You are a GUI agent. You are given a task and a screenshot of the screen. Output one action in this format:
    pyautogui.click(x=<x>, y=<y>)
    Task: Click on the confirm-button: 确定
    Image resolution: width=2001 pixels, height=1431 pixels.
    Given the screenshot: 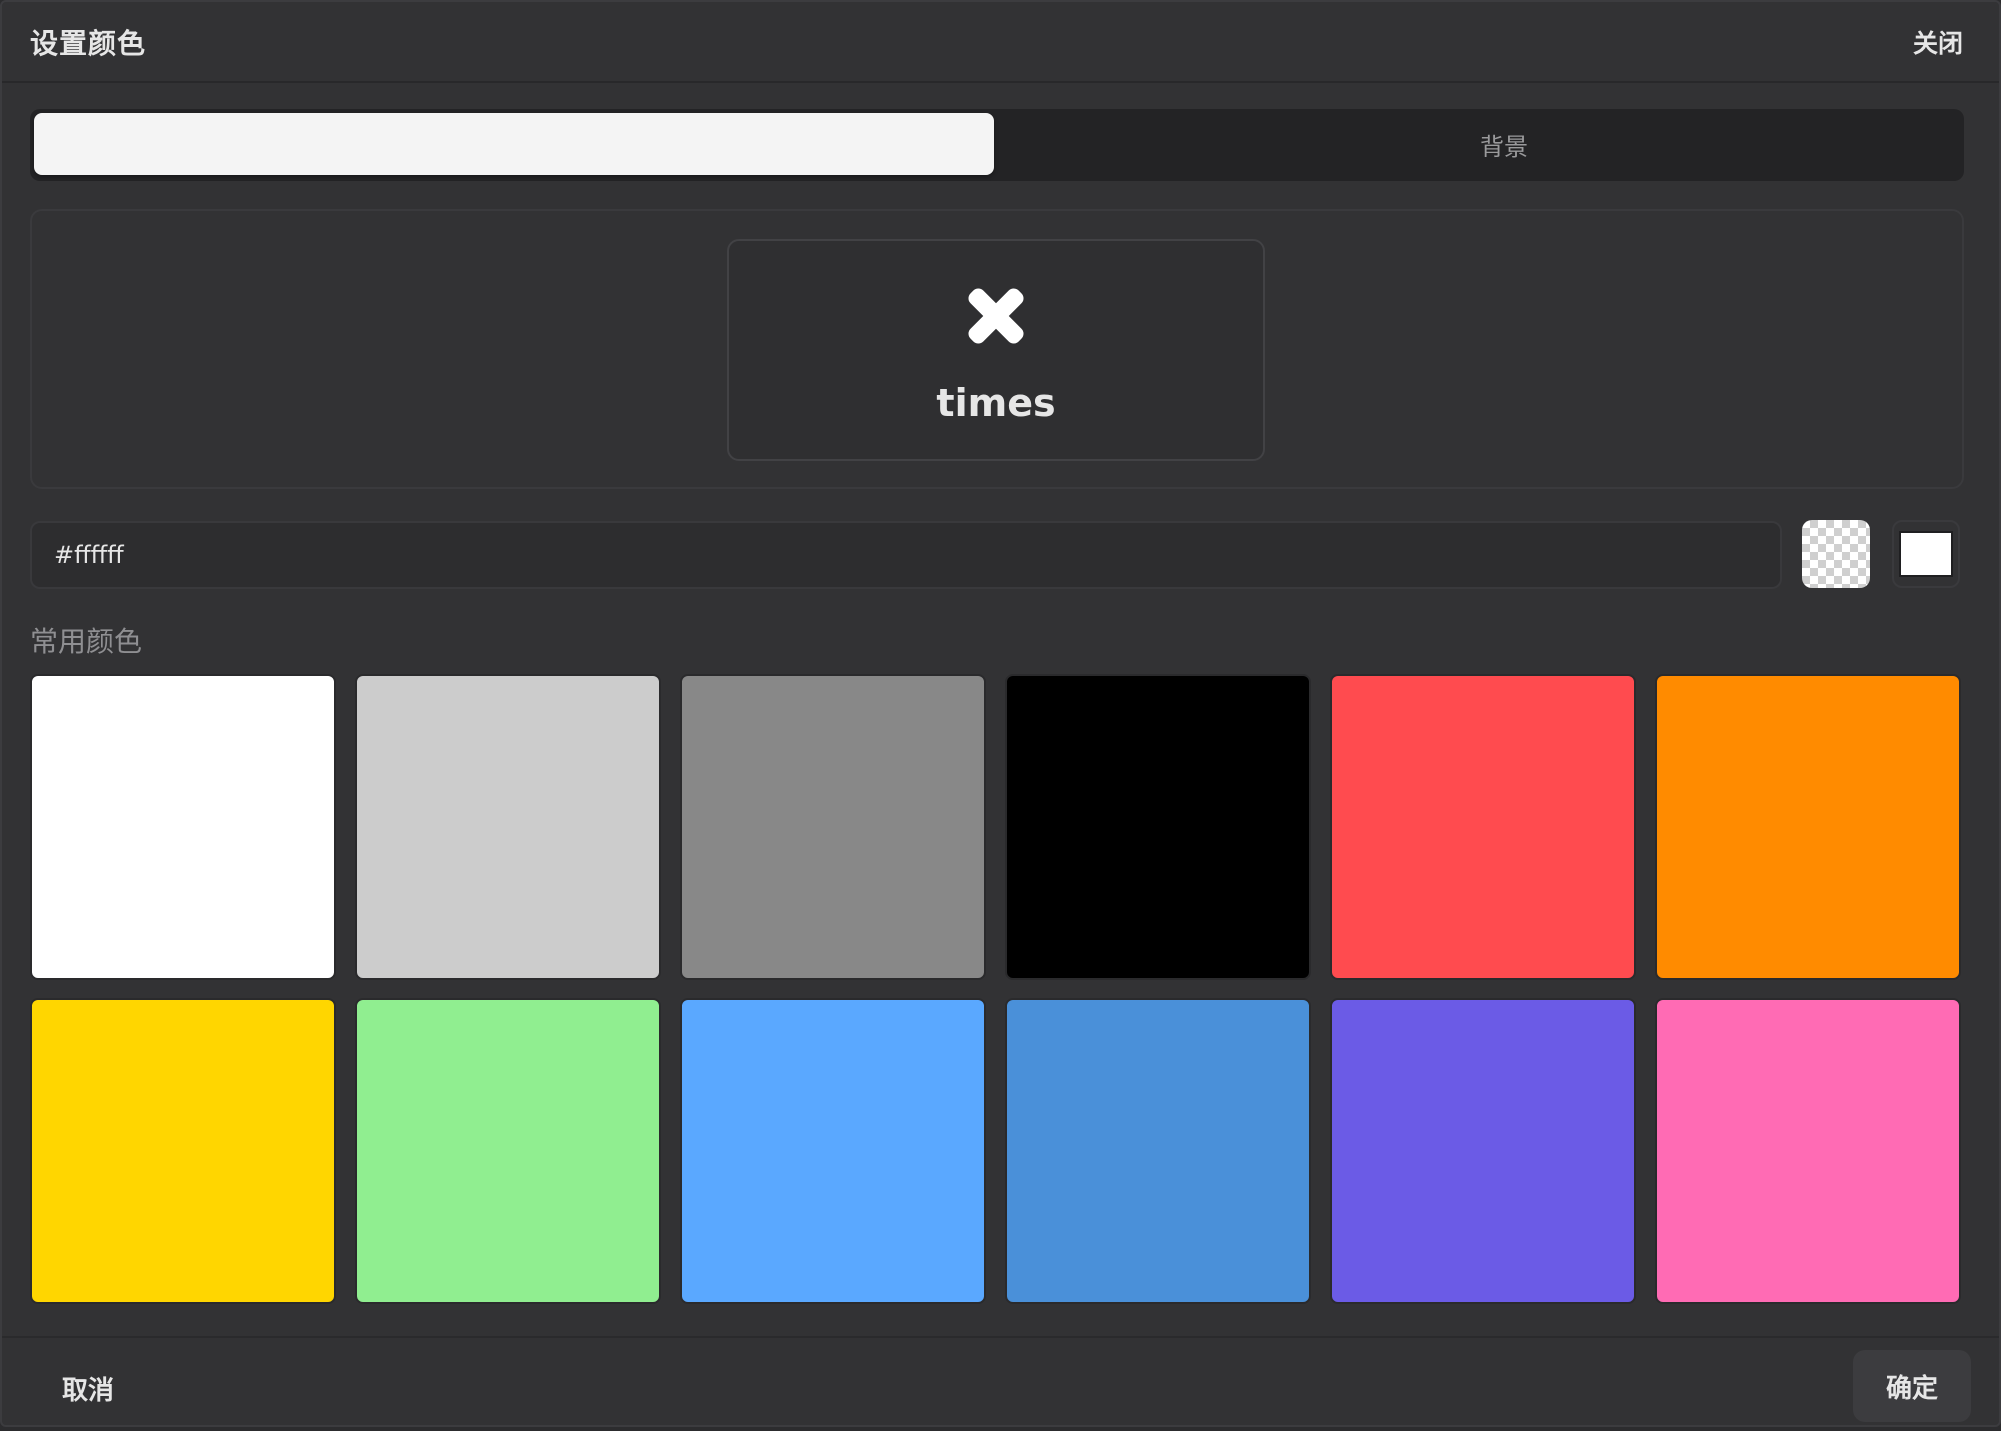 What is the action you would take?
    pyautogui.click(x=1912, y=1386)
    